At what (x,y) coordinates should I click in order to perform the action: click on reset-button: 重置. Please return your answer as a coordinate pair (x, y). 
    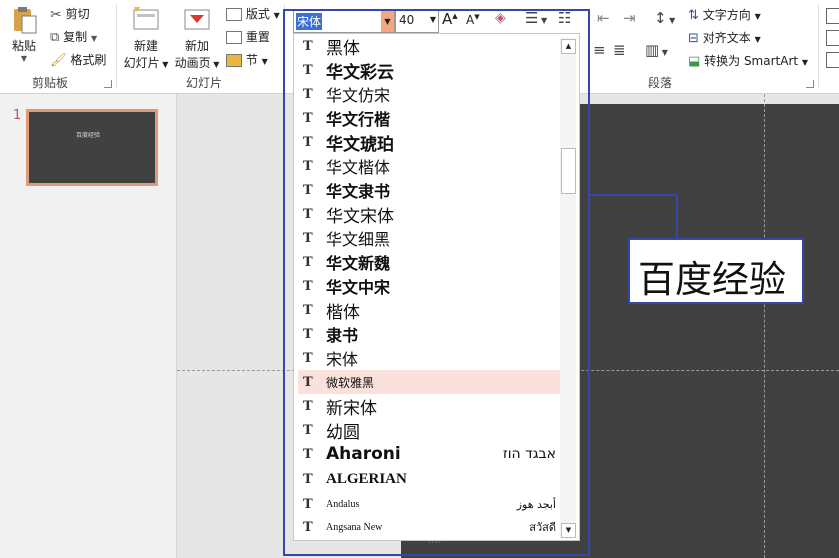
    Looking at the image, I should click on (248, 36).